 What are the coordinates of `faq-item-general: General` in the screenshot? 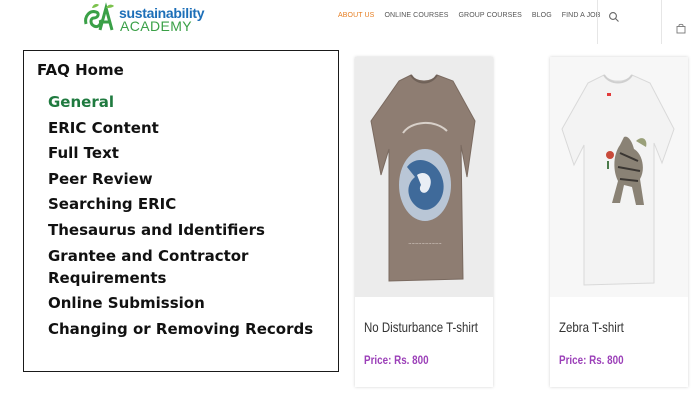 It's located at (191, 102).